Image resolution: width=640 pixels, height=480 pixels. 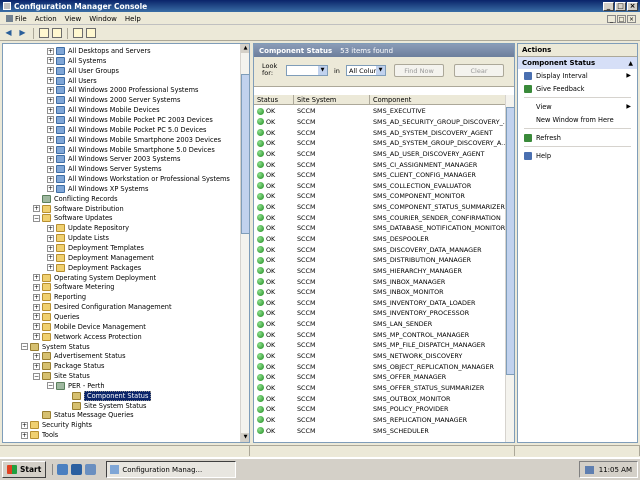 I want to click on tree-item: + Queries, so click(x=56, y=317).